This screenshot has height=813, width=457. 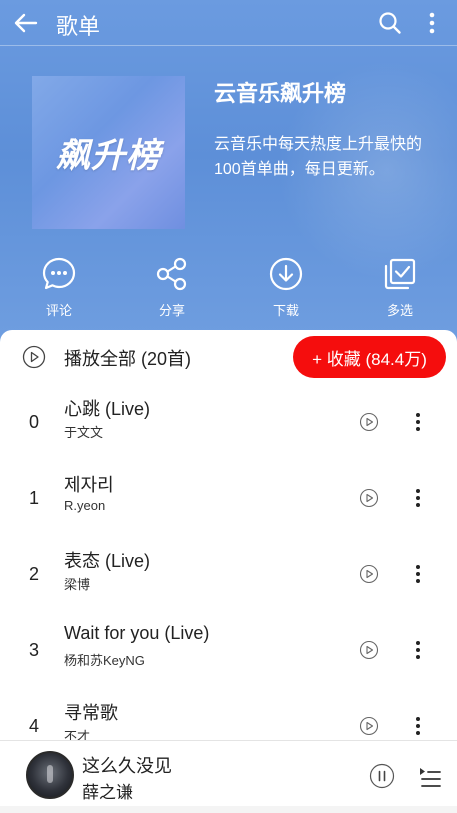 I want to click on search-icon, so click(x=390, y=23).